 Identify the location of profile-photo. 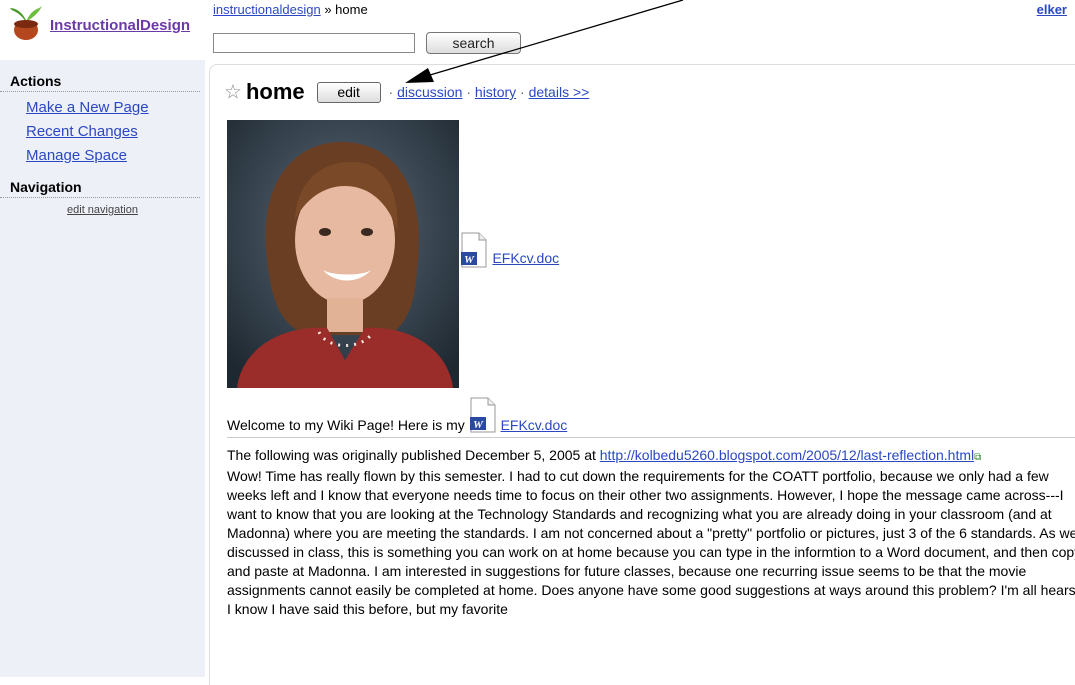
(343, 254).